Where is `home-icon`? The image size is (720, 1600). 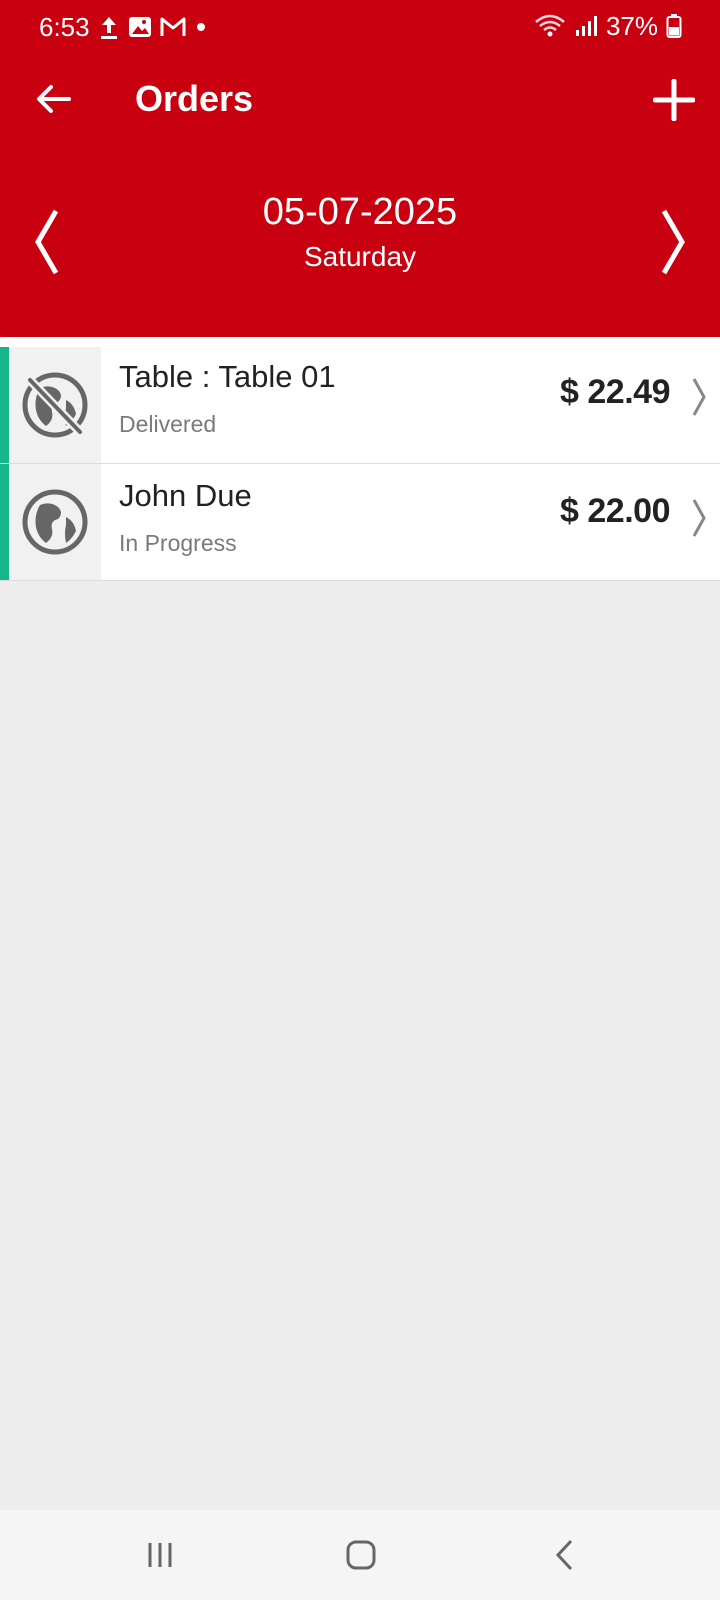 home-icon is located at coordinates (361, 1555).